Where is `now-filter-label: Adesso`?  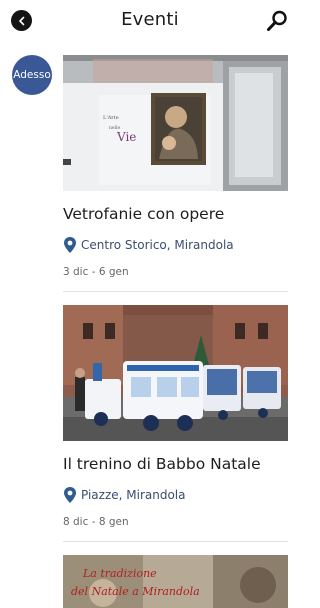 now-filter-label: Adesso is located at coordinates (32, 75).